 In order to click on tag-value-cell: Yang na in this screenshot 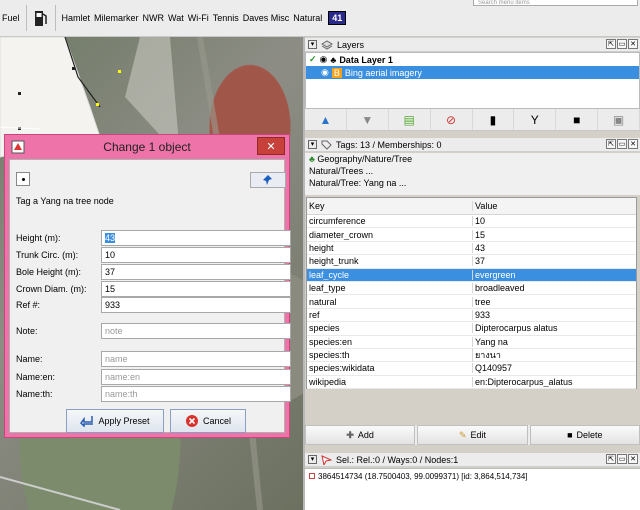, I will do `click(554, 341)`.